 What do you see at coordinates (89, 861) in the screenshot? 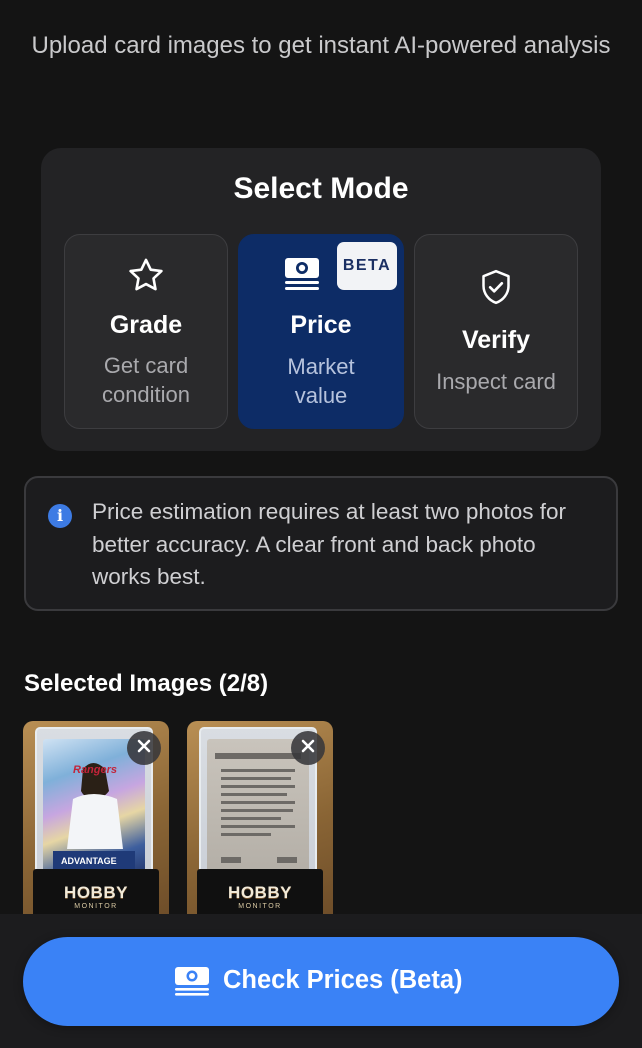
I see `svg-text: ADVANTAGE` at bounding box center [89, 861].